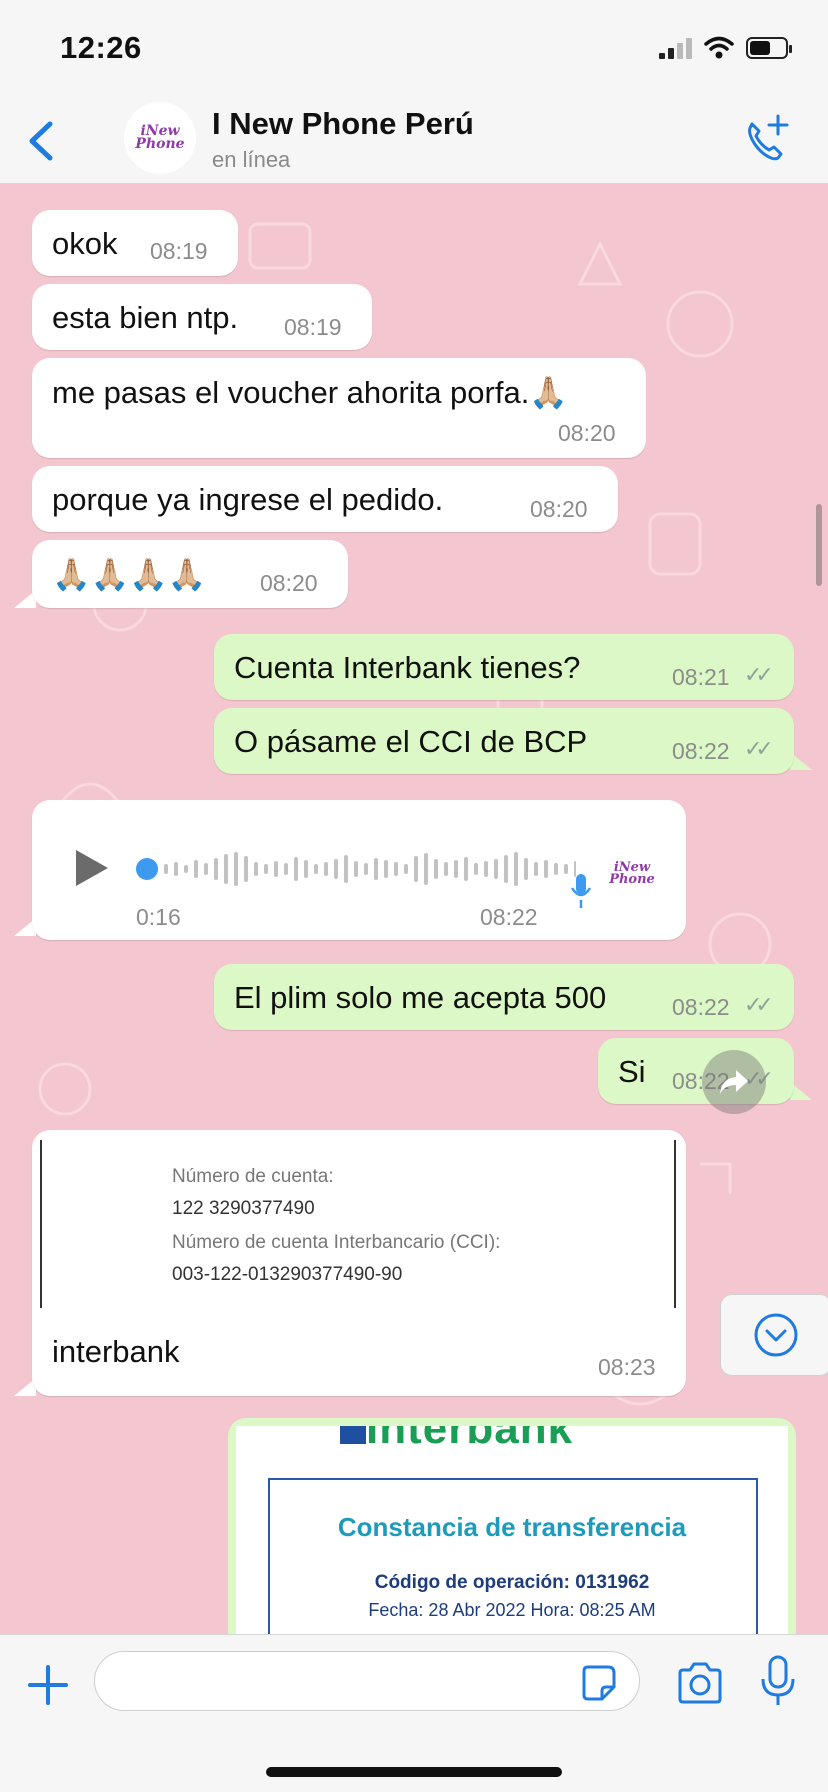  What do you see at coordinates (336, 1242) in the screenshot?
I see `cci-label: Número de cuenta Interbancario (CCI):` at bounding box center [336, 1242].